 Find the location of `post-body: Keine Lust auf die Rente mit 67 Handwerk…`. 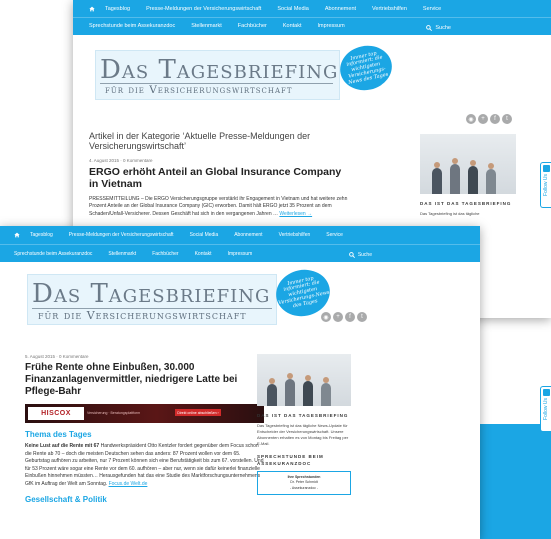

post-body: Keine Lust auf die Rente mit 67 Handwerk… is located at coordinates (145, 465).